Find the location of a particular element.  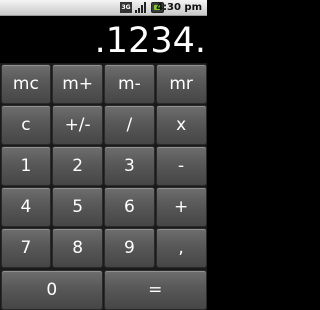

key-label: +/- is located at coordinates (77, 124).